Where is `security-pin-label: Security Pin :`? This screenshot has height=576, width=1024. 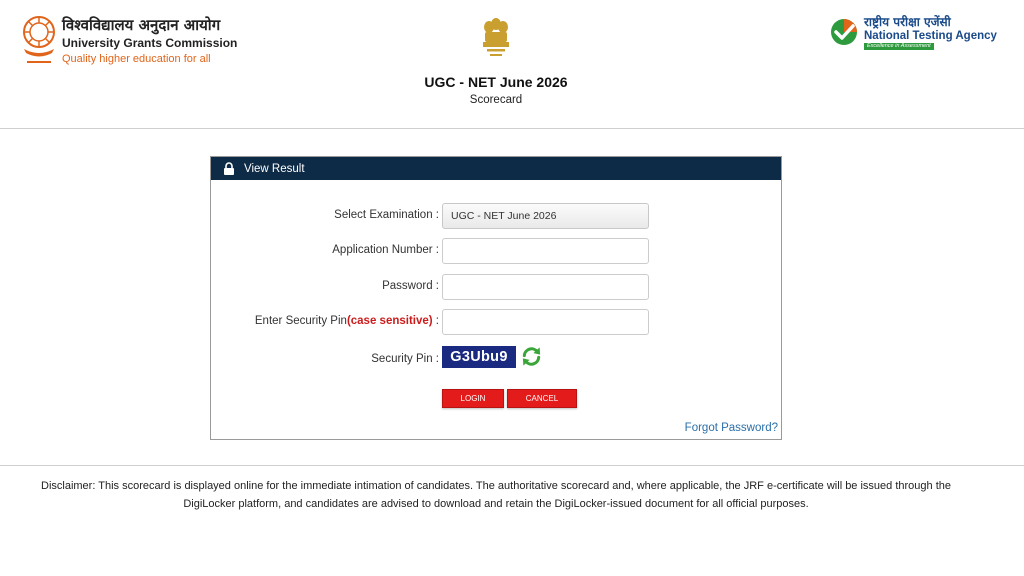 security-pin-label: Security Pin : is located at coordinates (405, 359).